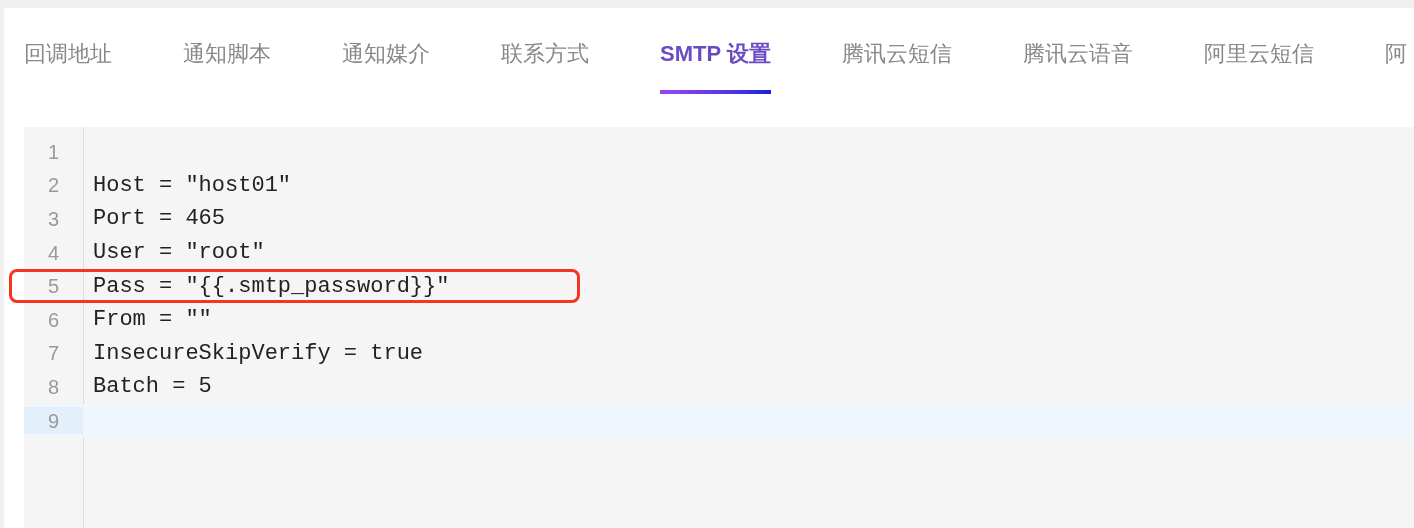  I want to click on tab: 联系方式, so click(545, 51).